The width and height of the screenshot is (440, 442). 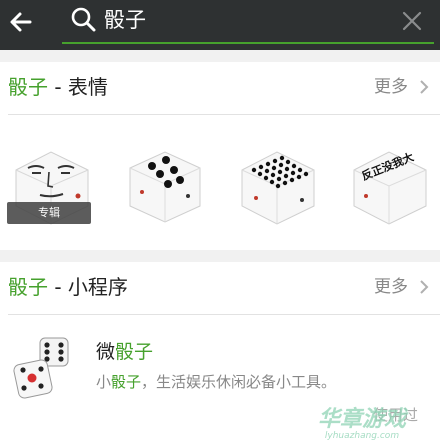 What do you see at coordinates (126, 382) in the screenshot?
I see `app-desc-keyword: 骰子` at bounding box center [126, 382].